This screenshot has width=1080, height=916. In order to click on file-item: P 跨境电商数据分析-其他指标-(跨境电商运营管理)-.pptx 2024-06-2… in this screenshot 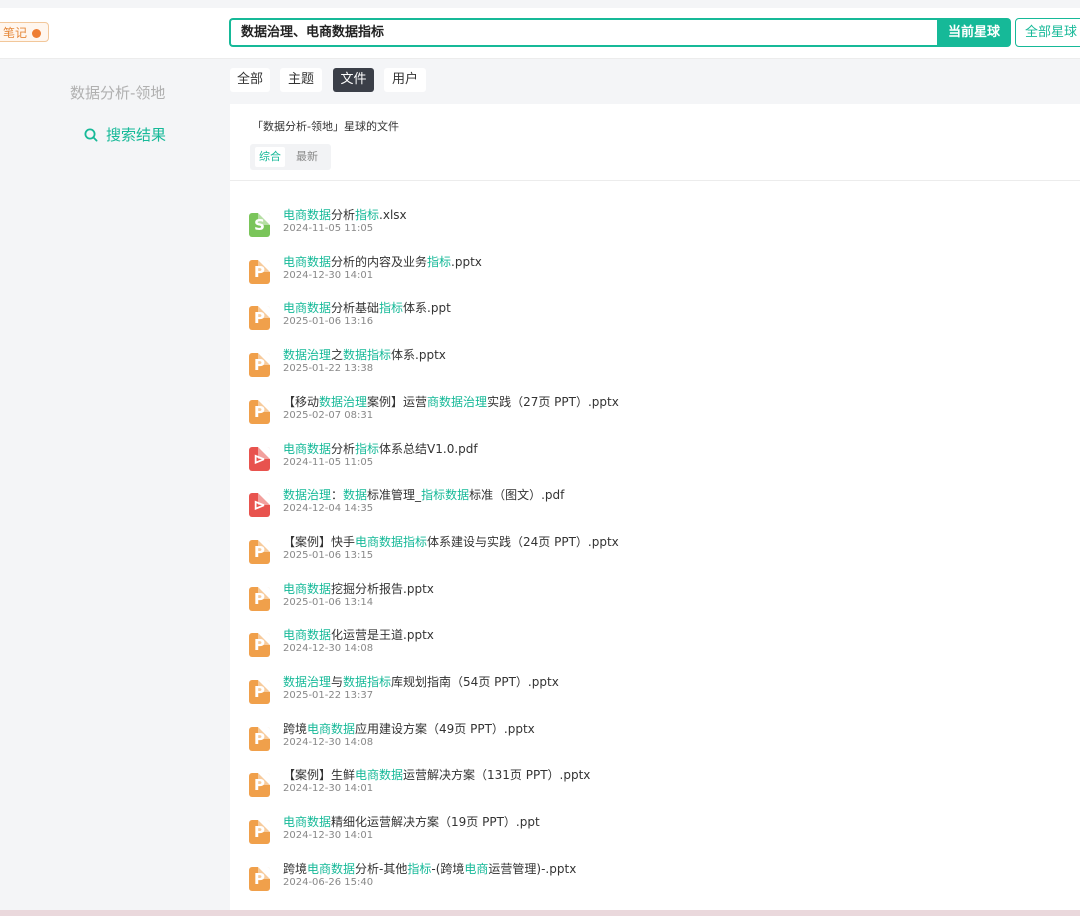, I will do `click(655, 884)`.